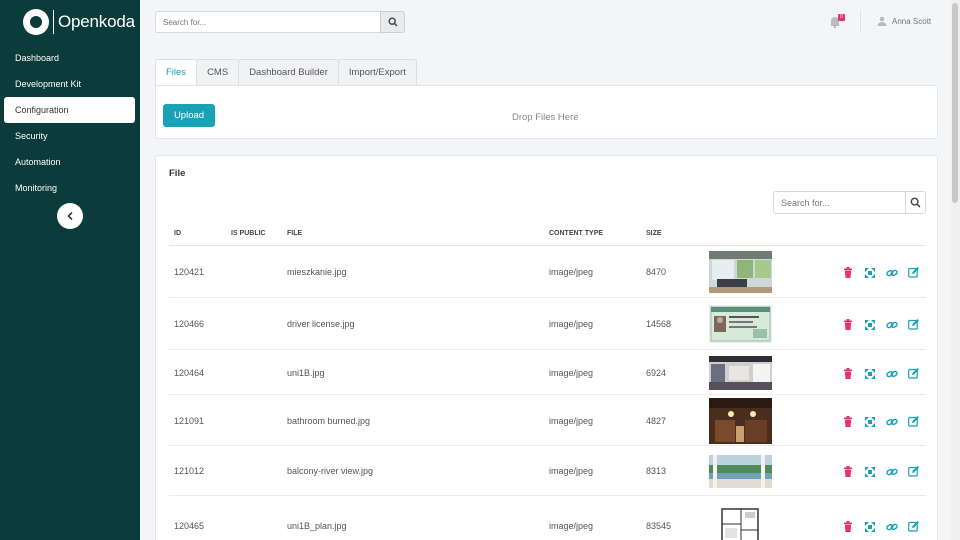 This screenshot has height=540, width=960. What do you see at coordinates (248, 233) in the screenshot?
I see `column-header-is-public: IS PUBLIC` at bounding box center [248, 233].